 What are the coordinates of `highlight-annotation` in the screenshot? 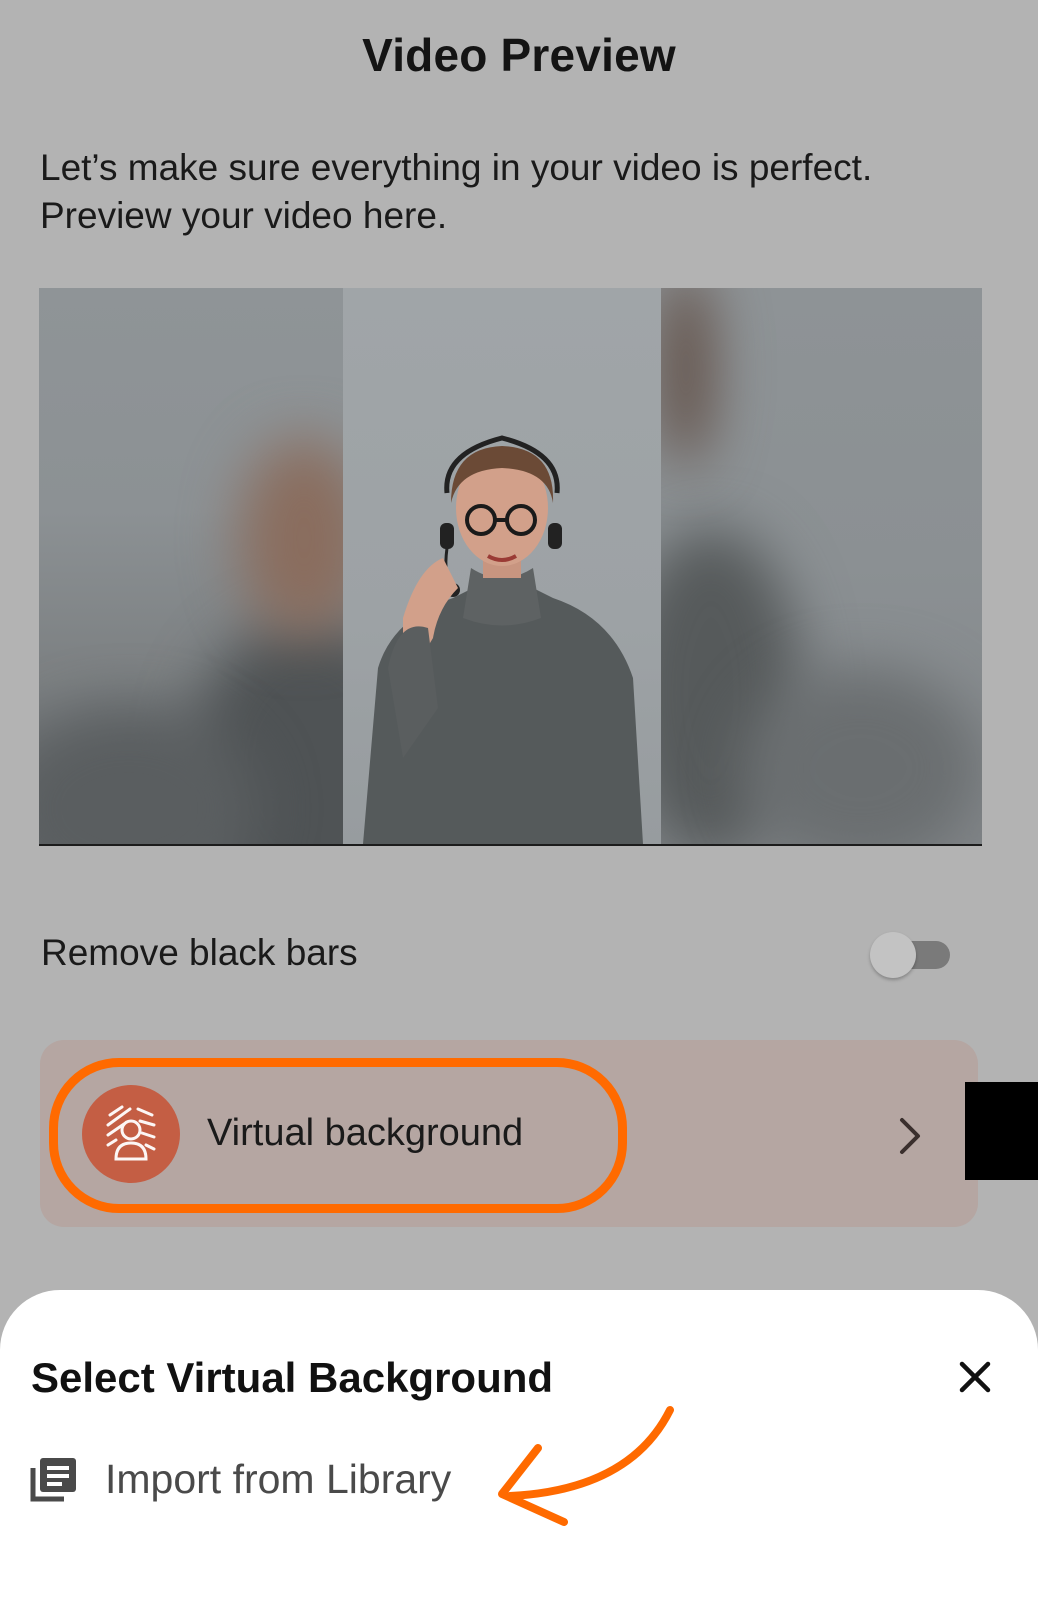 It's located at (338, 1135).